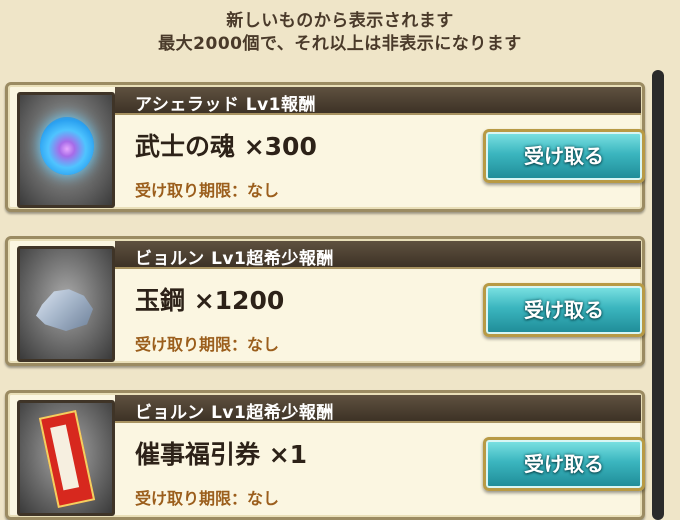  I want to click on item-name: 催事福引券 ×1, so click(221, 454).